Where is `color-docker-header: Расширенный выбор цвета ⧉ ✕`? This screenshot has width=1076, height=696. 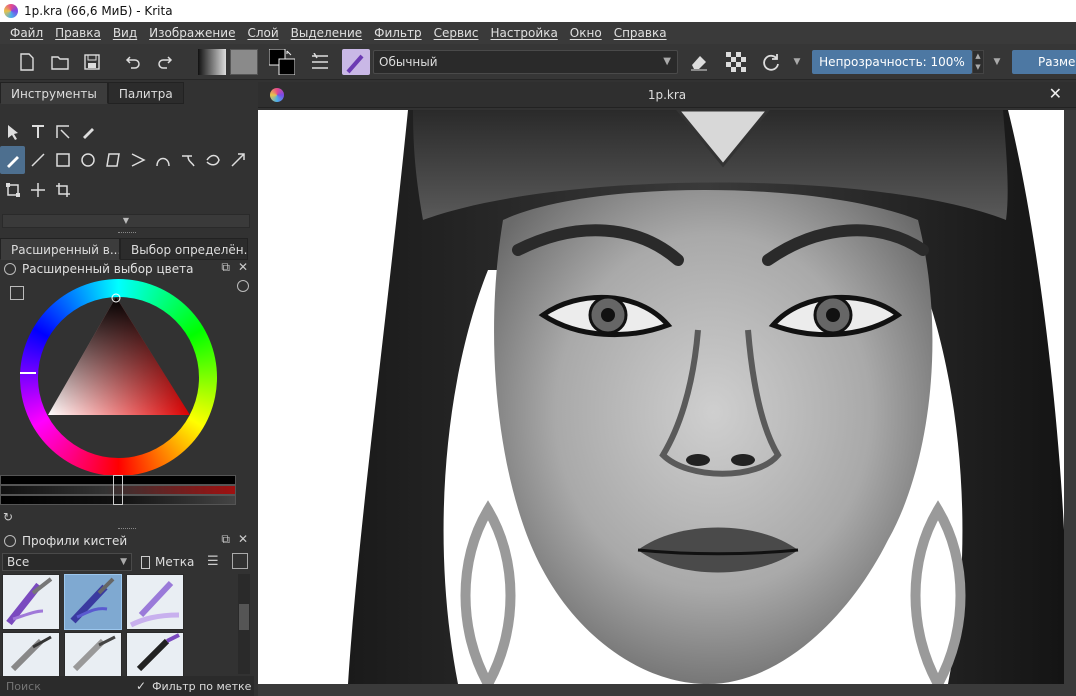
color-docker-header: Расширенный выбор цвета ⧉ ✕ is located at coordinates (127, 269).